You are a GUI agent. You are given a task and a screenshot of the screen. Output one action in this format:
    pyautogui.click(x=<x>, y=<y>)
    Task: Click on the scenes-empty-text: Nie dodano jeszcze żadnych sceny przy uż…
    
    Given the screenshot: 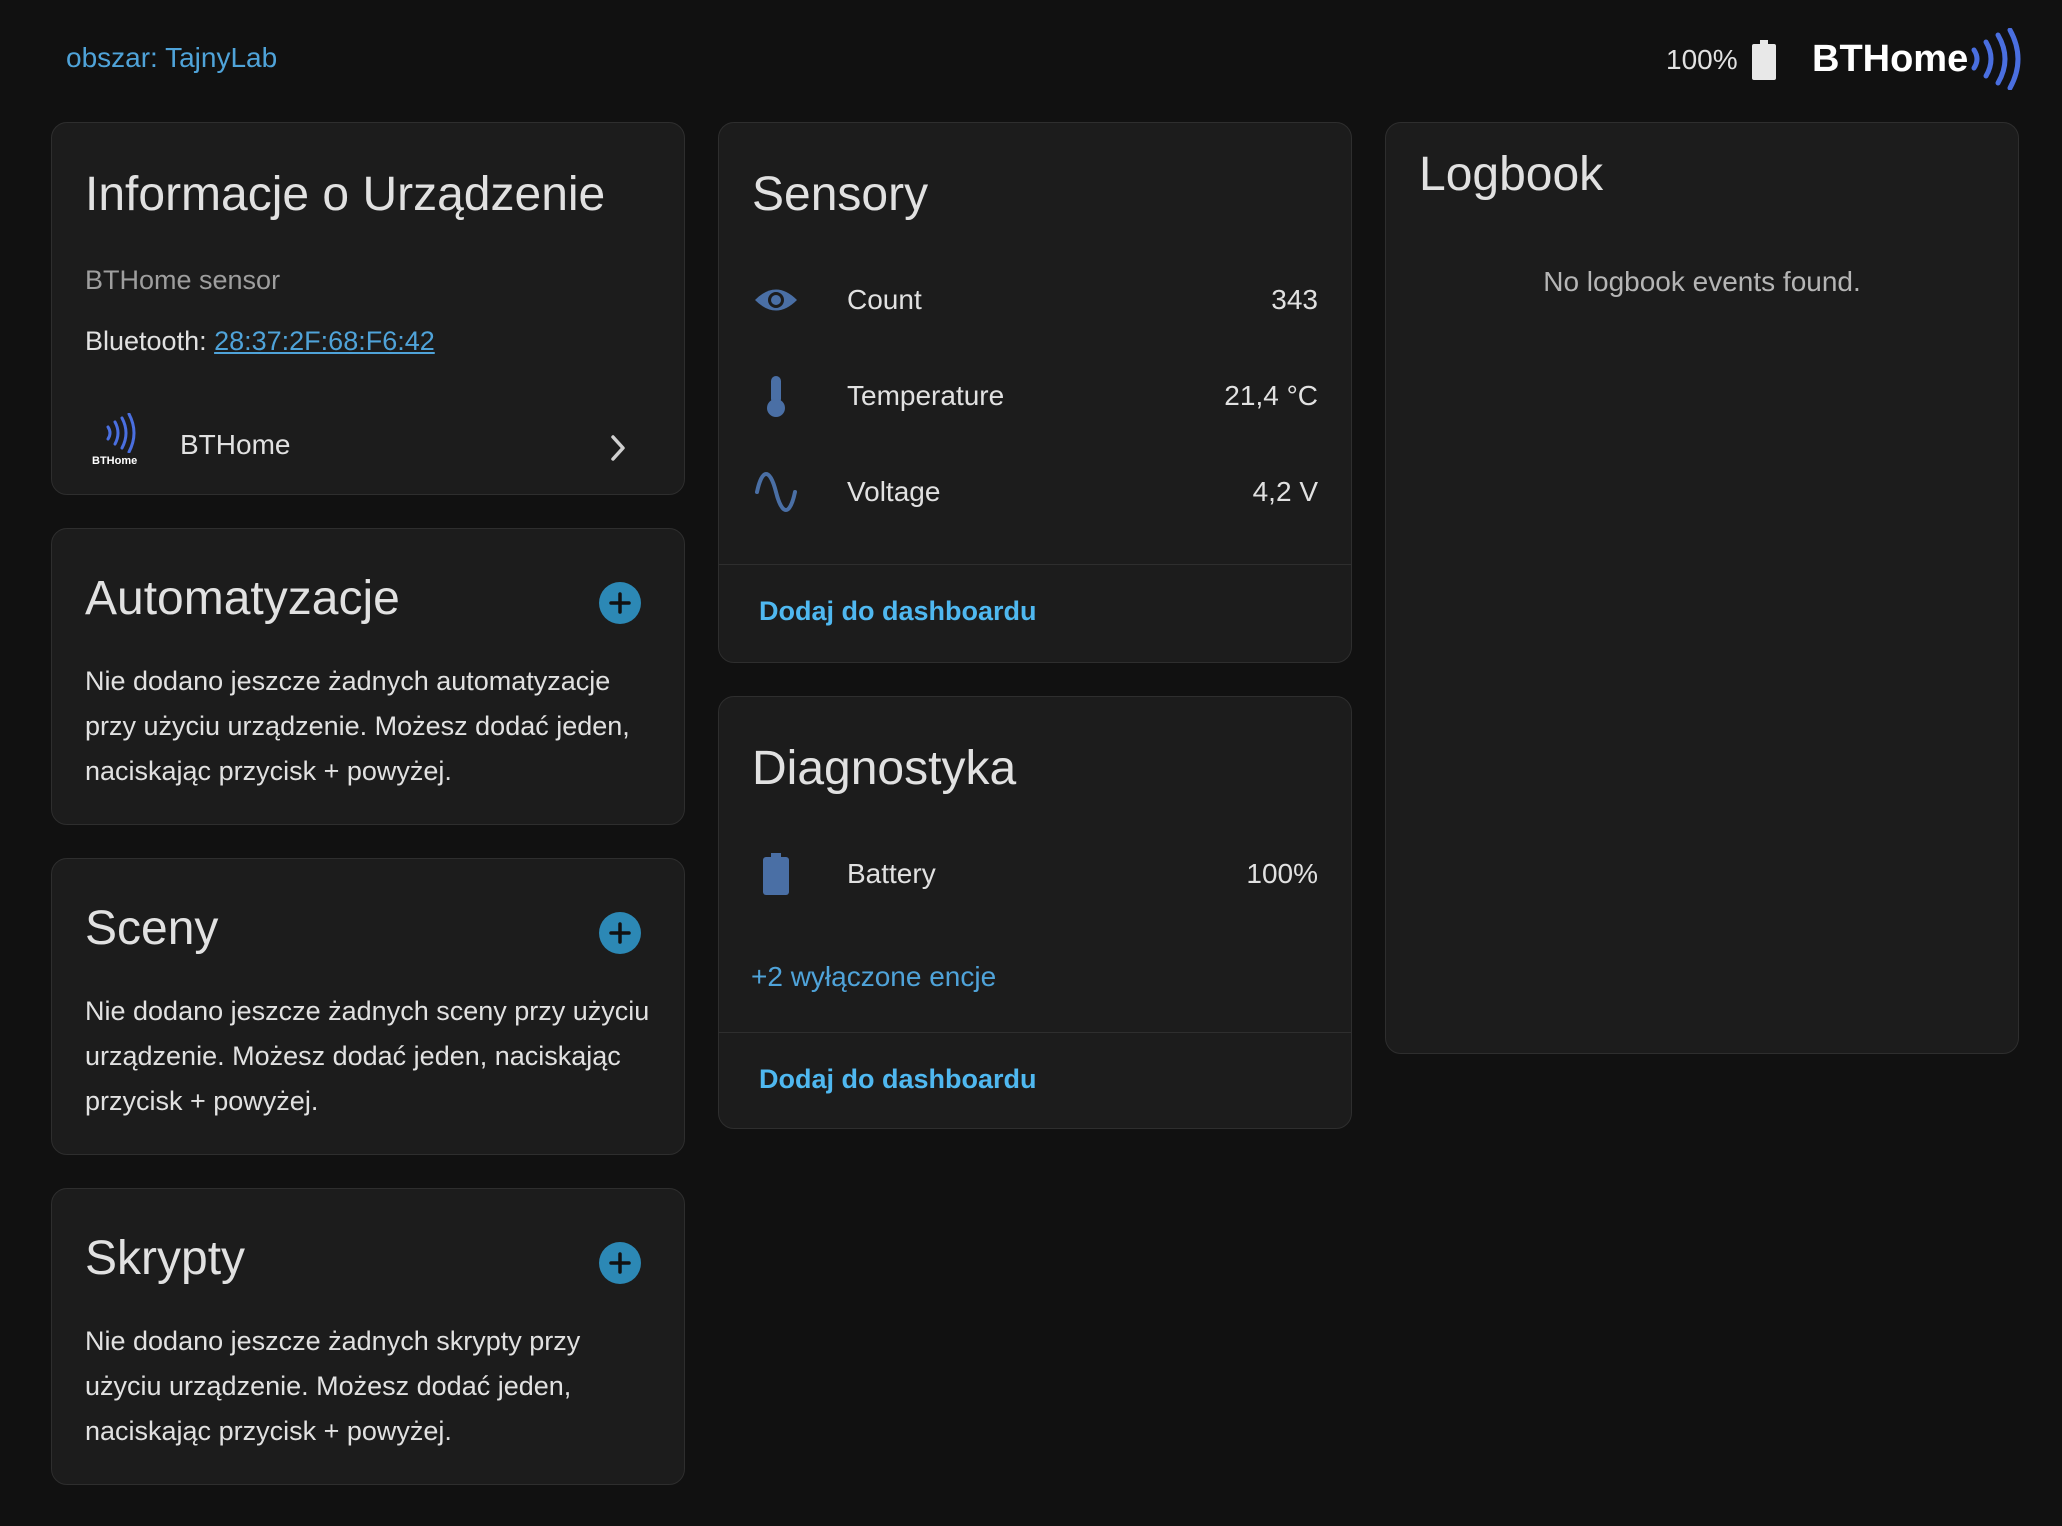 What is the action you would take?
    pyautogui.click(x=367, y=1056)
    